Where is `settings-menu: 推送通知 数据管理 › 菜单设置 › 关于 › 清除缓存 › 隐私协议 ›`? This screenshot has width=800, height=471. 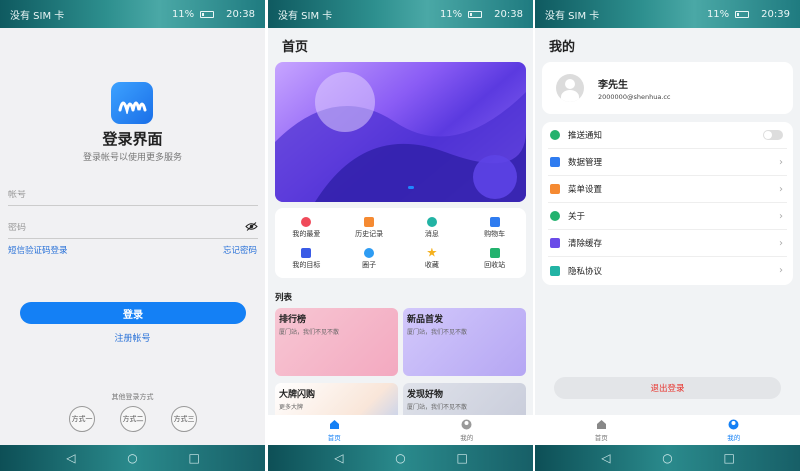
settings-menu: 推送通知 数据管理 › 菜单设置 › 关于 › 清除缓存 › 隐私协议 › is located at coordinates (667, 203).